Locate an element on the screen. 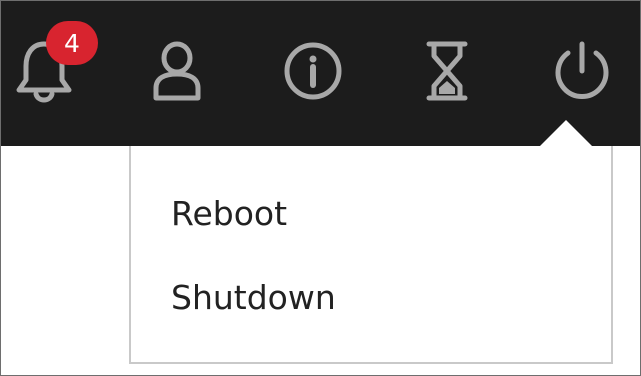 The image size is (641, 376). power-icon is located at coordinates (582, 70).